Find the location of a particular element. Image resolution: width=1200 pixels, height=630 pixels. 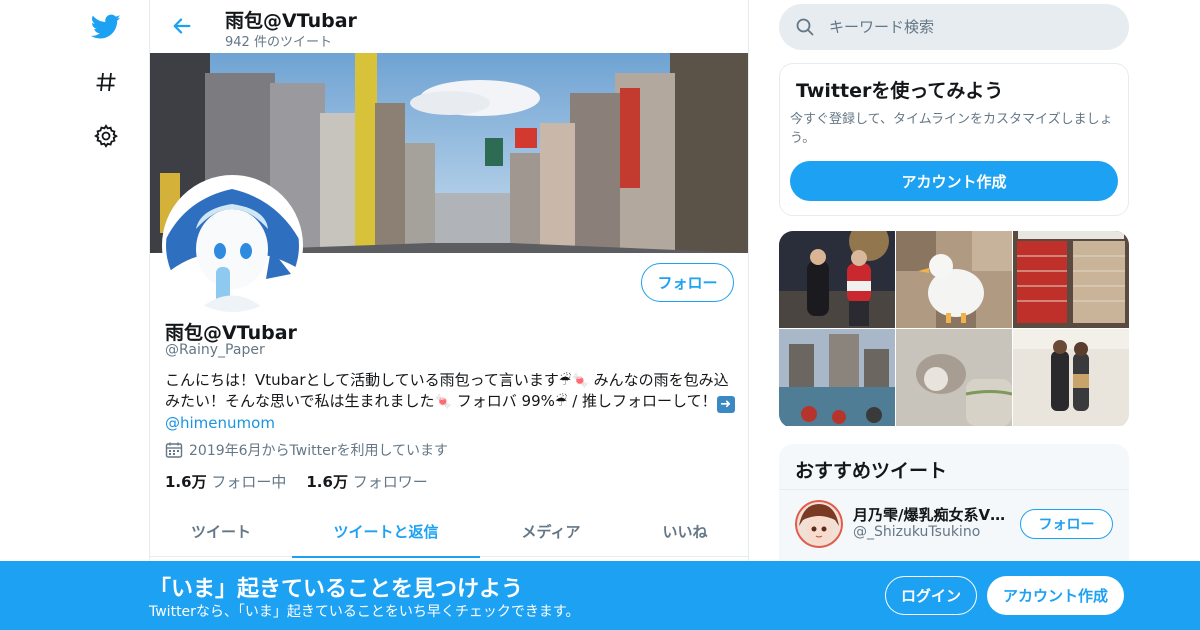

signup-card-title: Twitterを使ってみよう is located at coordinates (900, 91).